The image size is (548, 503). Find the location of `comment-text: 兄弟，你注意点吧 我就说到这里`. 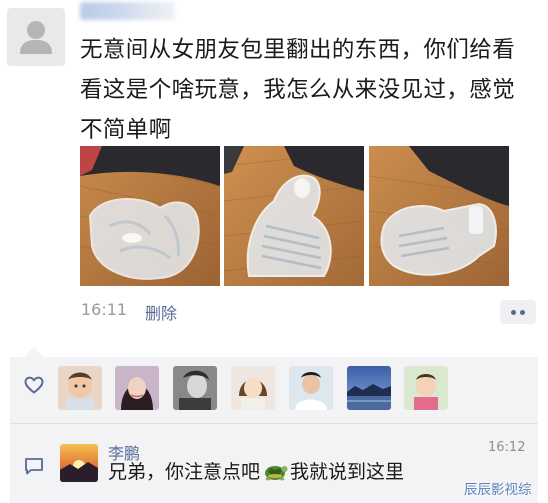

comment-text: 兄弟，你注意点吧 我就说到这里 is located at coordinates (256, 472).